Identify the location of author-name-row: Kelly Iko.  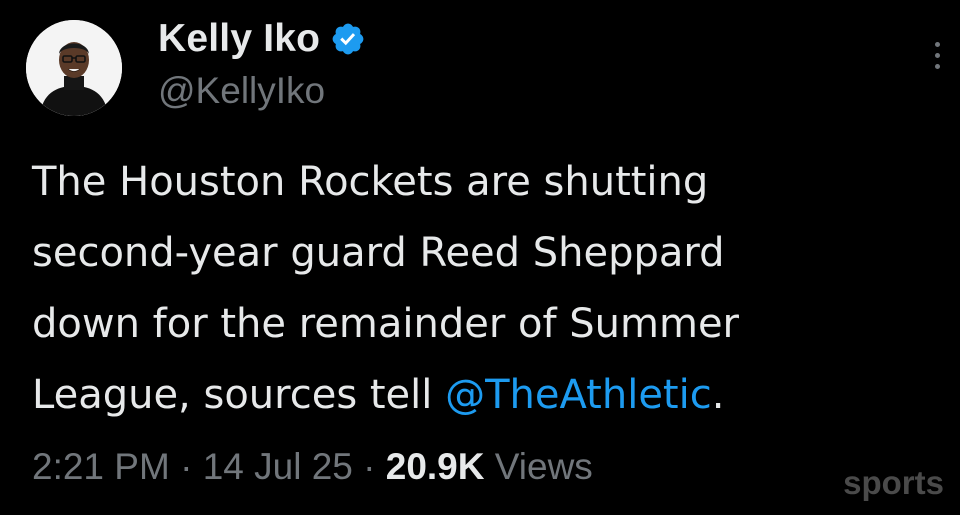
(262, 39).